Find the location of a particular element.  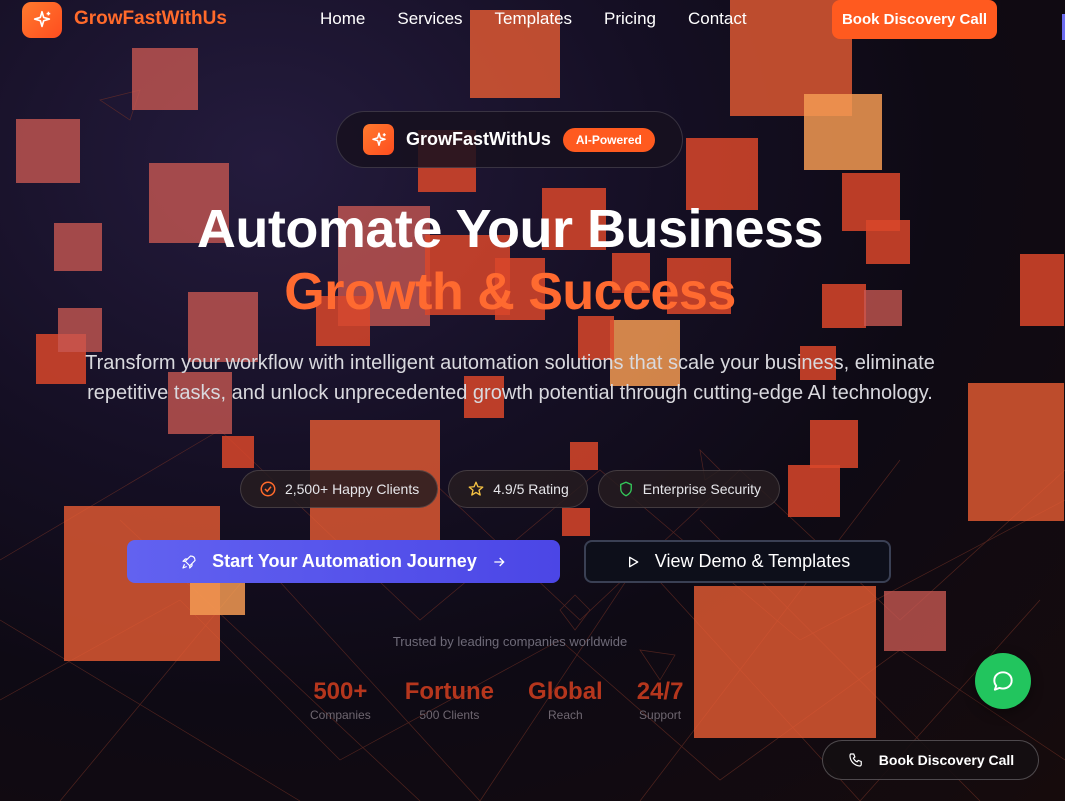

nav-link-home: Home is located at coordinates (342, 19).